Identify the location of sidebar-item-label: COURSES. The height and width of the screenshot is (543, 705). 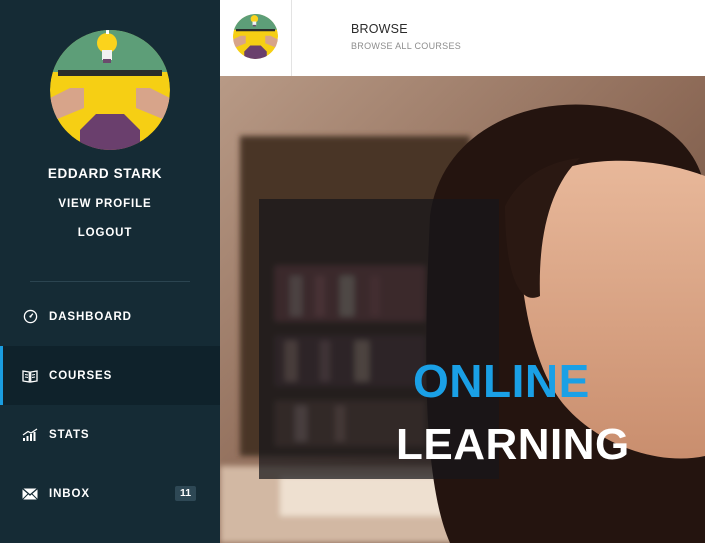
(81, 375).